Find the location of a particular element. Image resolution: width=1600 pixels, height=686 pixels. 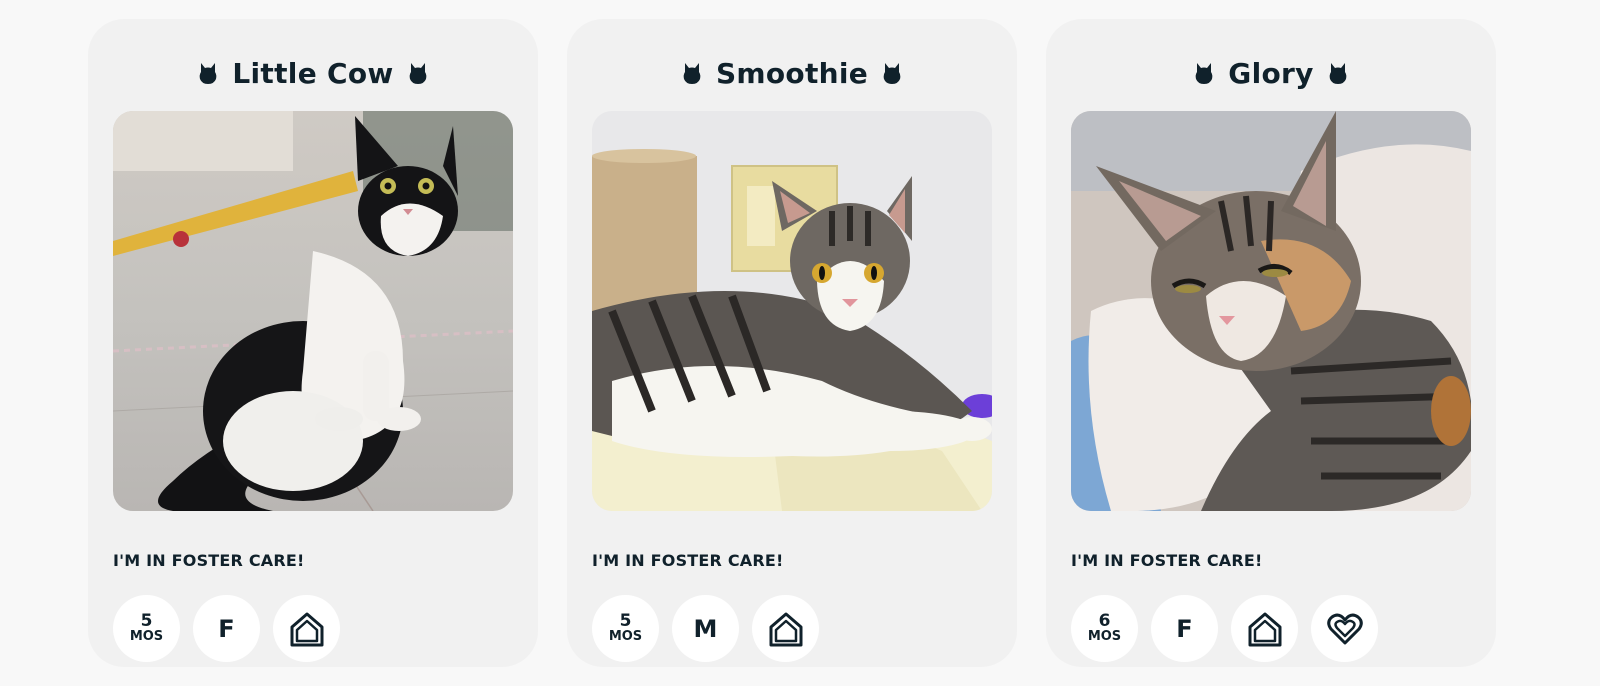

sex-badge: M is located at coordinates (705, 628).